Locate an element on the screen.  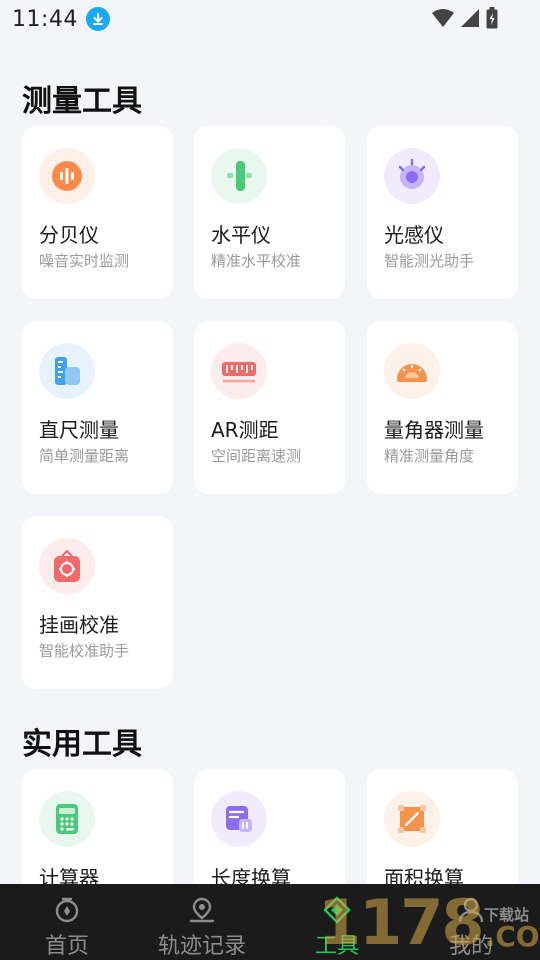
tool-card-light-sensor: 光感仪 智能测光助手 is located at coordinates (442, 212).